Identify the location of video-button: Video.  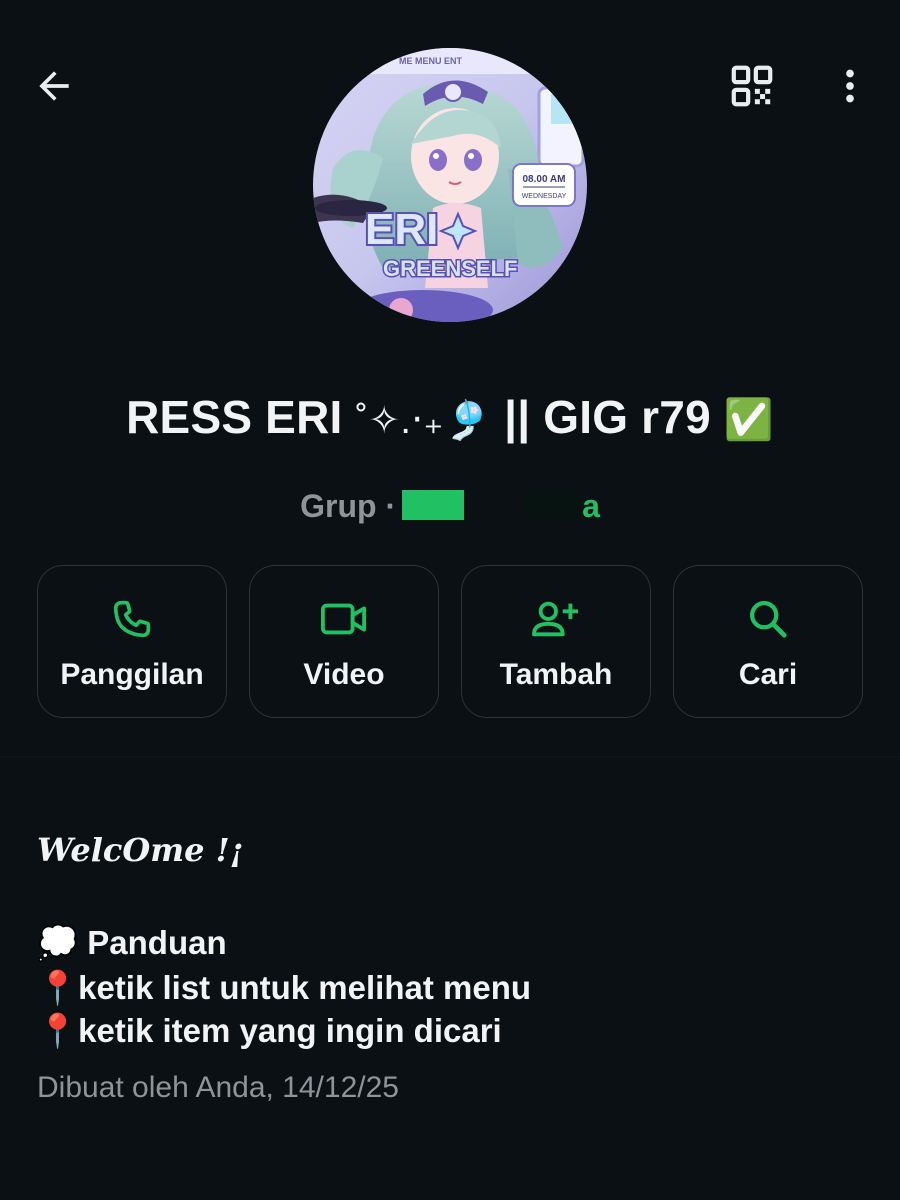
(344, 641).